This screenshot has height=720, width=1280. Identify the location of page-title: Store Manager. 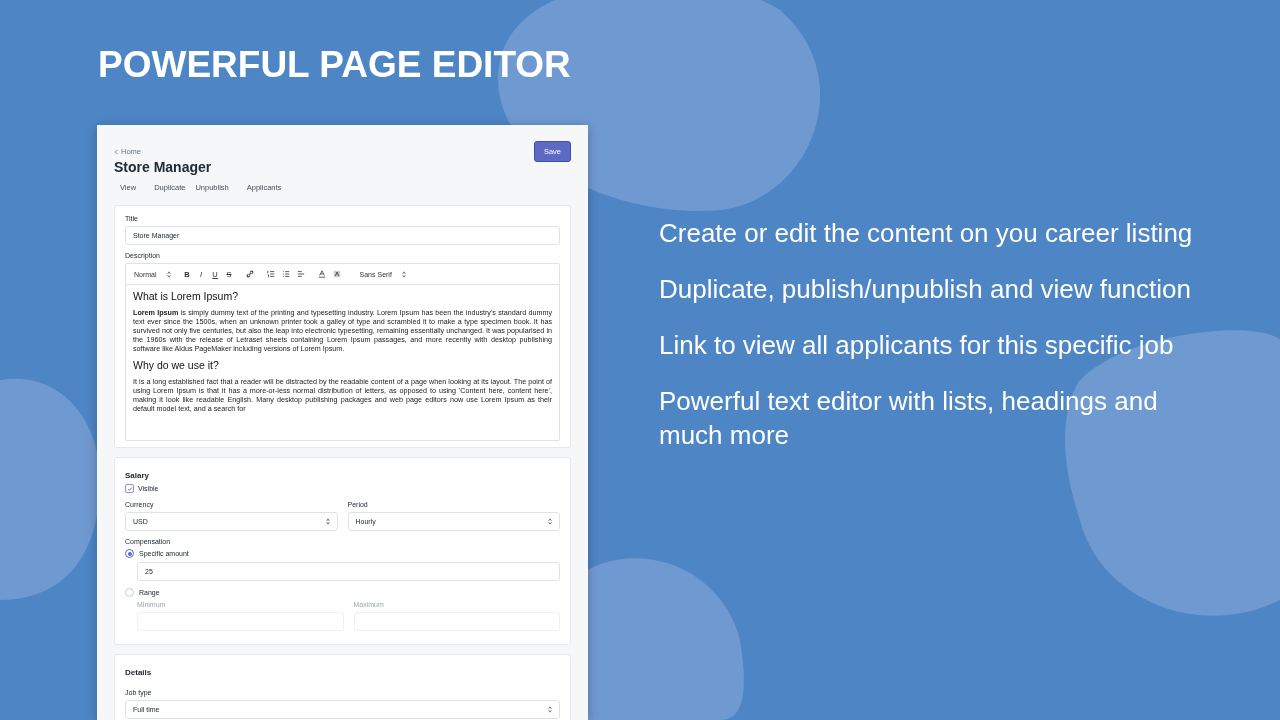
(163, 167).